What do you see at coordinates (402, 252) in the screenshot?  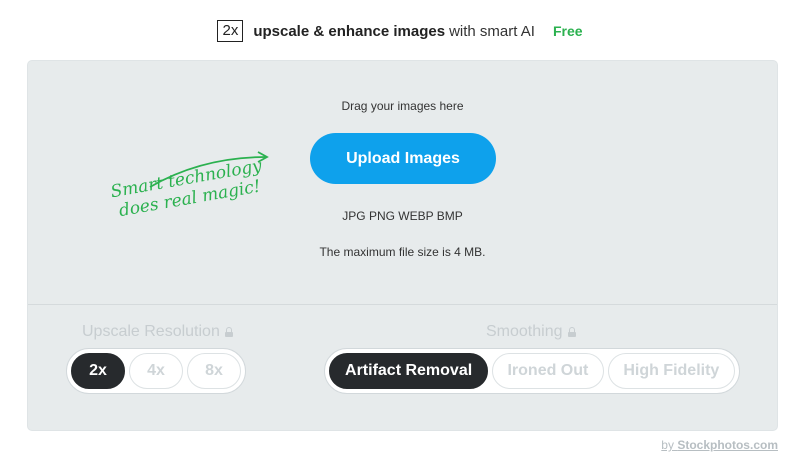 I see `max-file-size: The maximum file size is 4 MB.` at bounding box center [402, 252].